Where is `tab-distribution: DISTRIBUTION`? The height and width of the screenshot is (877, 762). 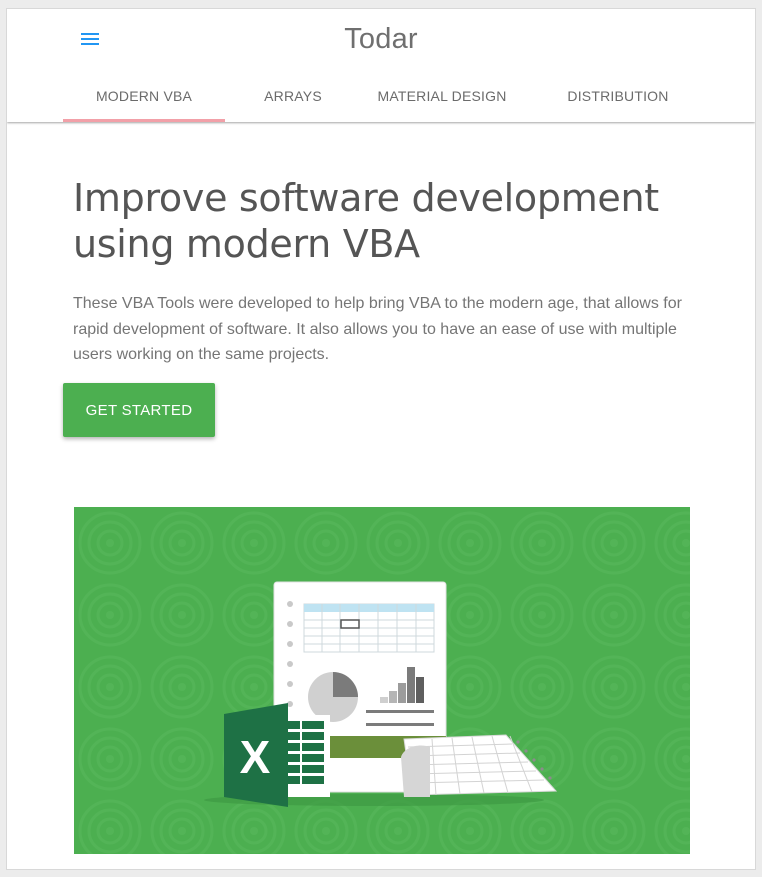 tab-distribution: DISTRIBUTION is located at coordinates (618, 96).